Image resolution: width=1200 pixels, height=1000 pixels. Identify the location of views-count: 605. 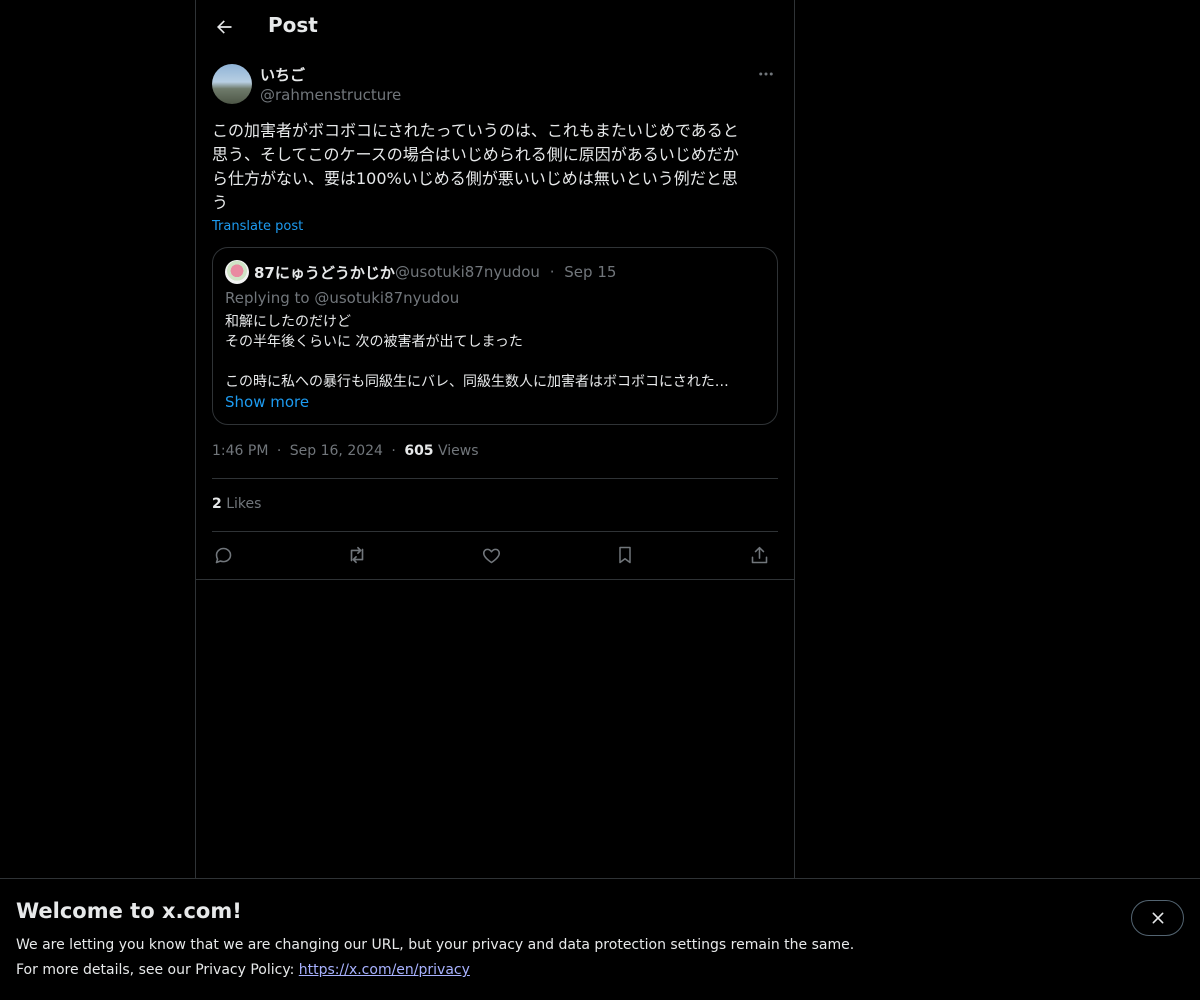
(419, 451).